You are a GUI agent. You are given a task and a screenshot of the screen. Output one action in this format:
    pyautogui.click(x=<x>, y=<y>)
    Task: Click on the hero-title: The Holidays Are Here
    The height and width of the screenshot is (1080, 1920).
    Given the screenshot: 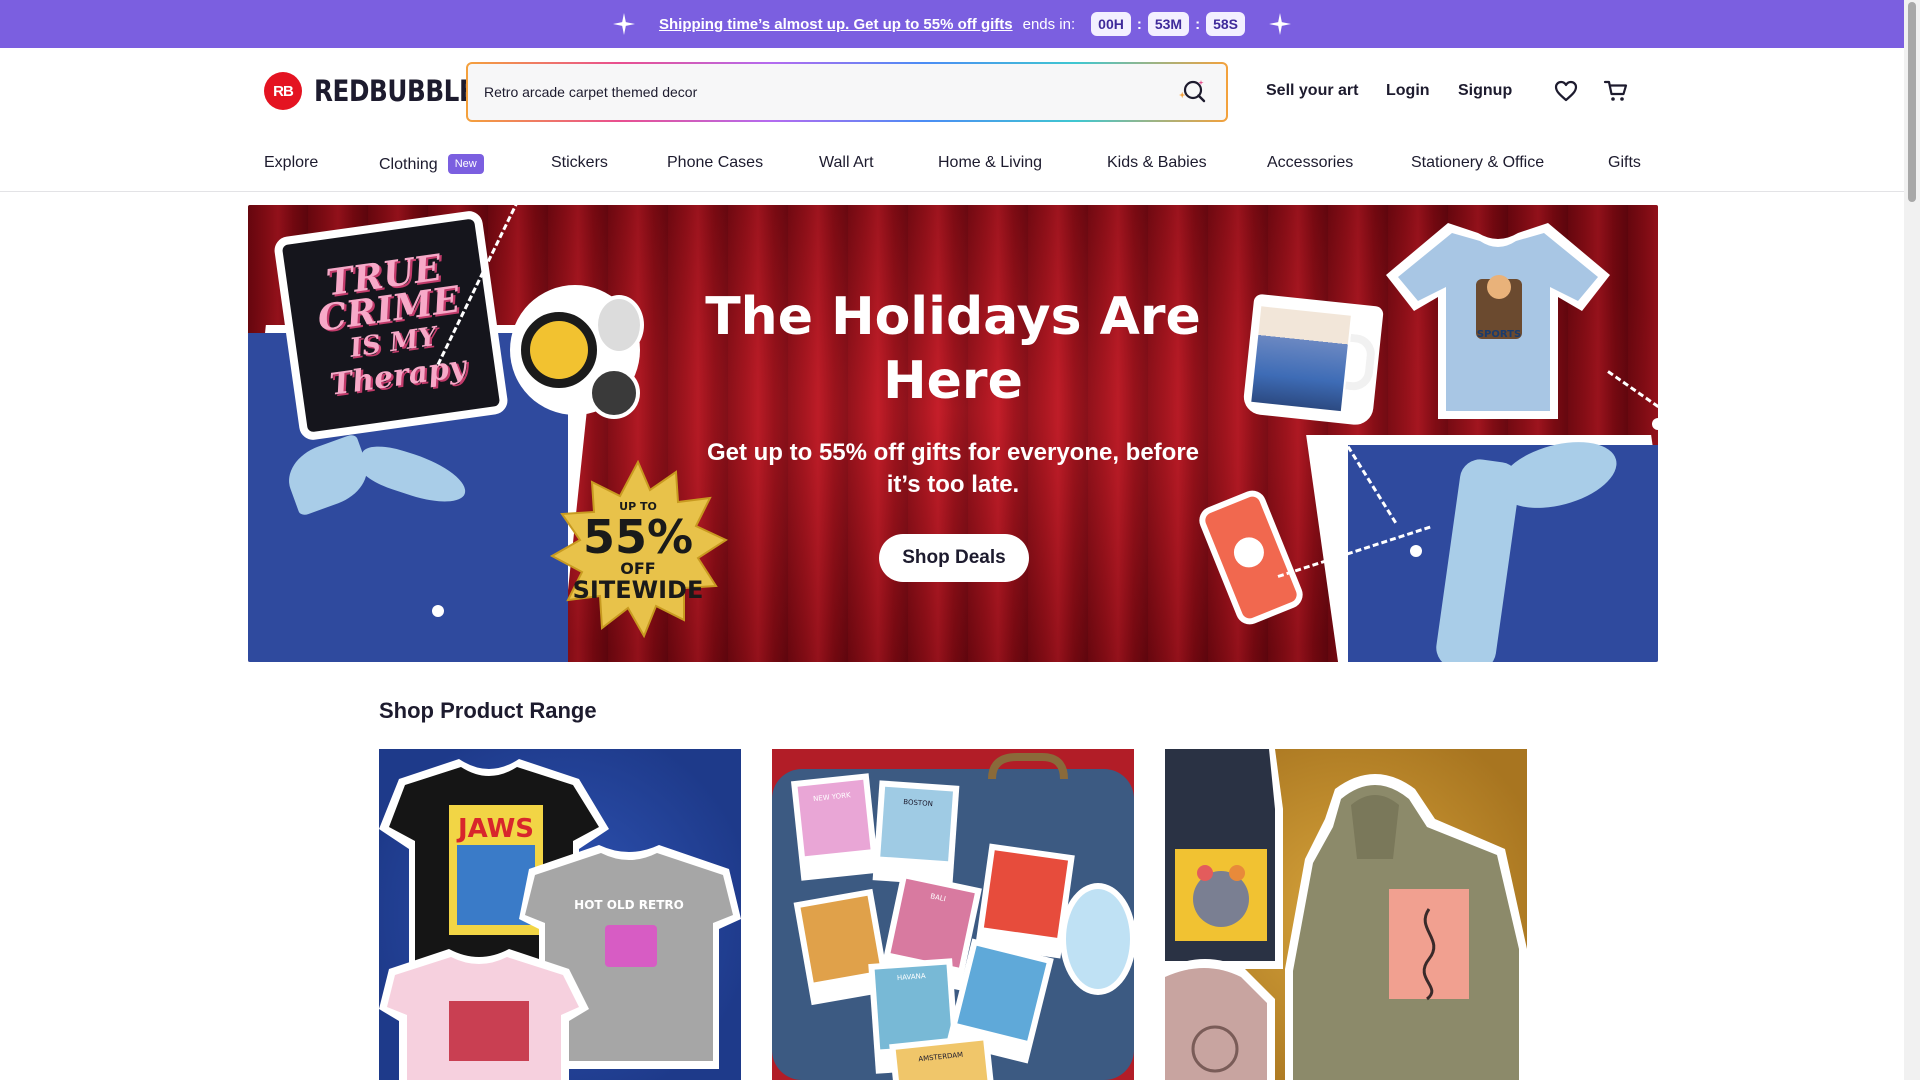 What is the action you would take?
    pyautogui.click(x=953, y=349)
    